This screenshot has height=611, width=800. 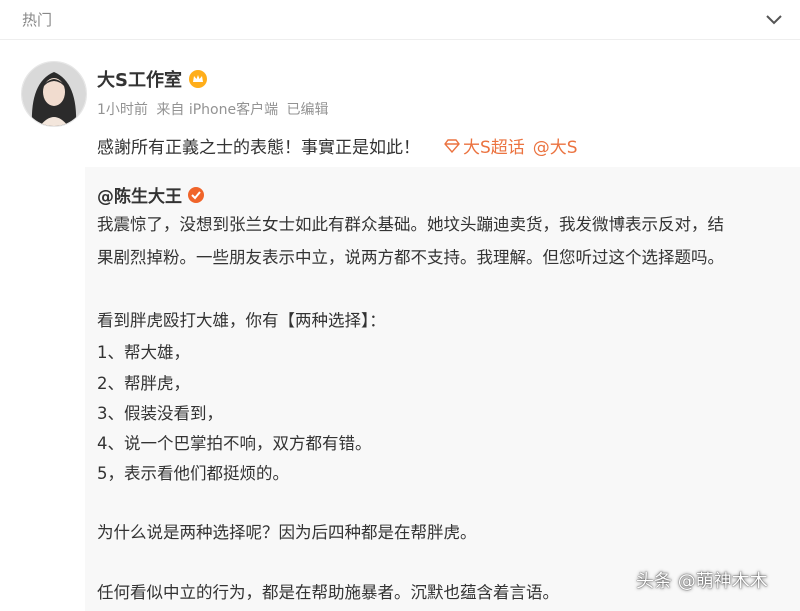 I want to click on watermark: 头条 @萌神木木, so click(x=702, y=581).